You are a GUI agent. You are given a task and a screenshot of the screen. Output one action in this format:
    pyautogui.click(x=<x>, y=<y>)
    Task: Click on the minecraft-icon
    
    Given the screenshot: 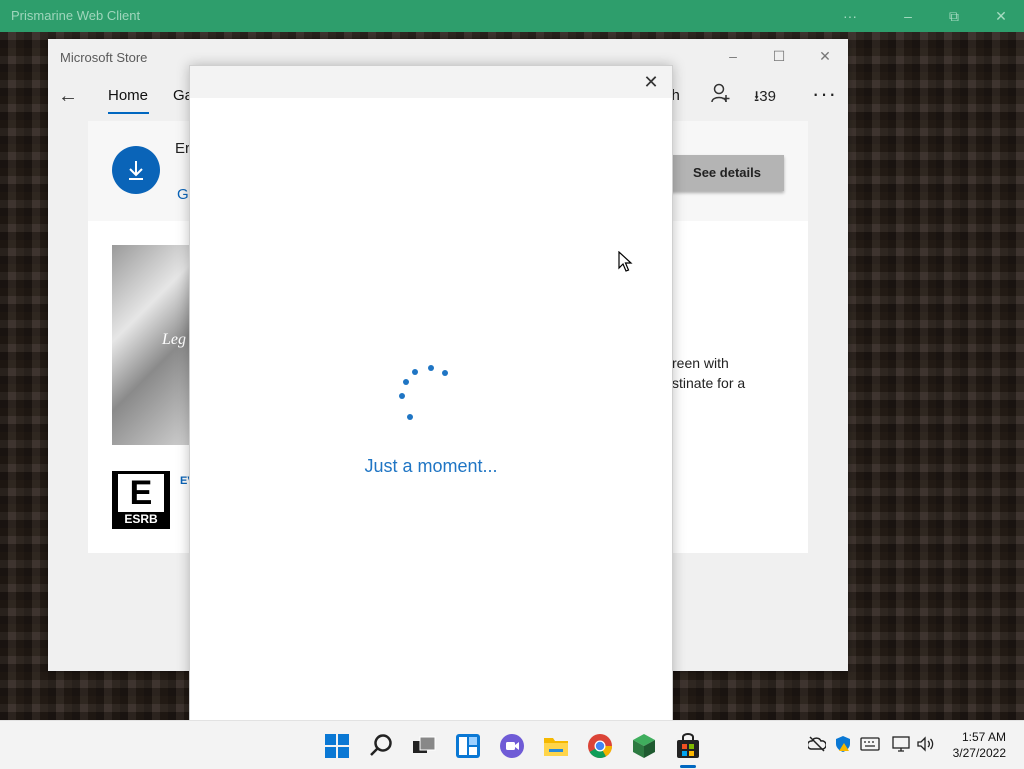 What is the action you would take?
    pyautogui.click(x=644, y=746)
    